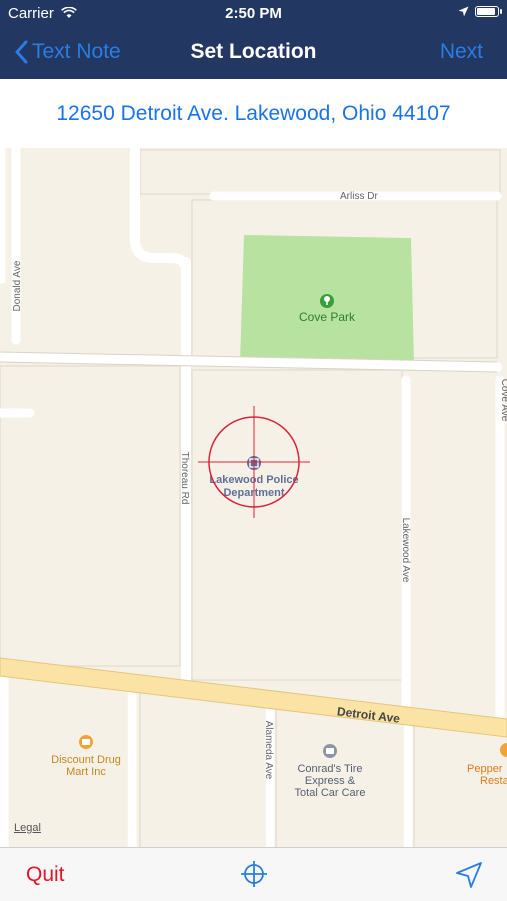 This screenshot has width=507, height=901. I want to click on location-arrow-icon, so click(469, 875).